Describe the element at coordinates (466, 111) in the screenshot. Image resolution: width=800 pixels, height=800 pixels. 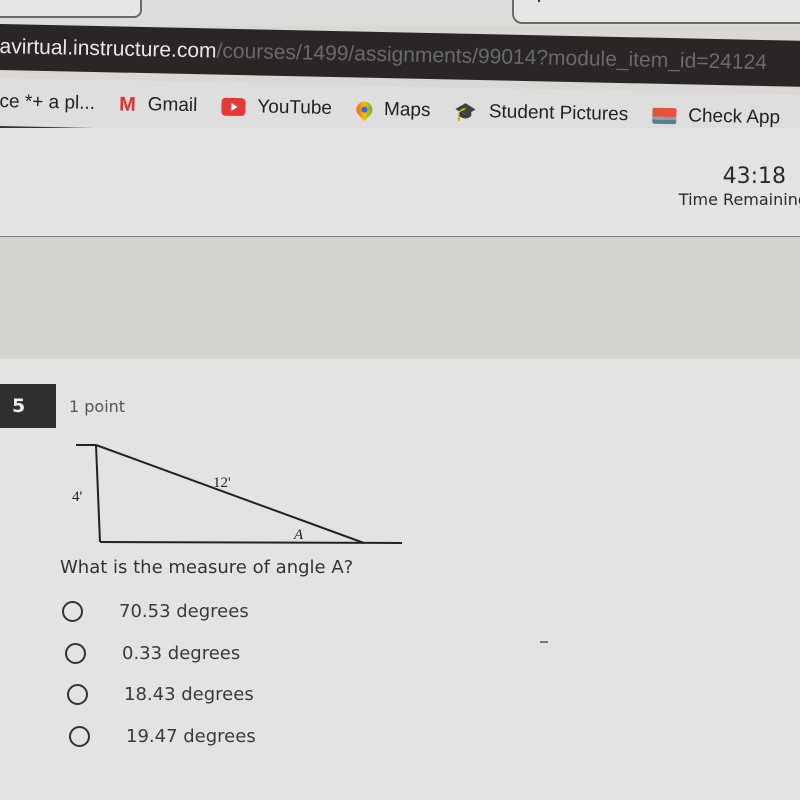
I see `graduation-cap-icon: 🎓` at that location.